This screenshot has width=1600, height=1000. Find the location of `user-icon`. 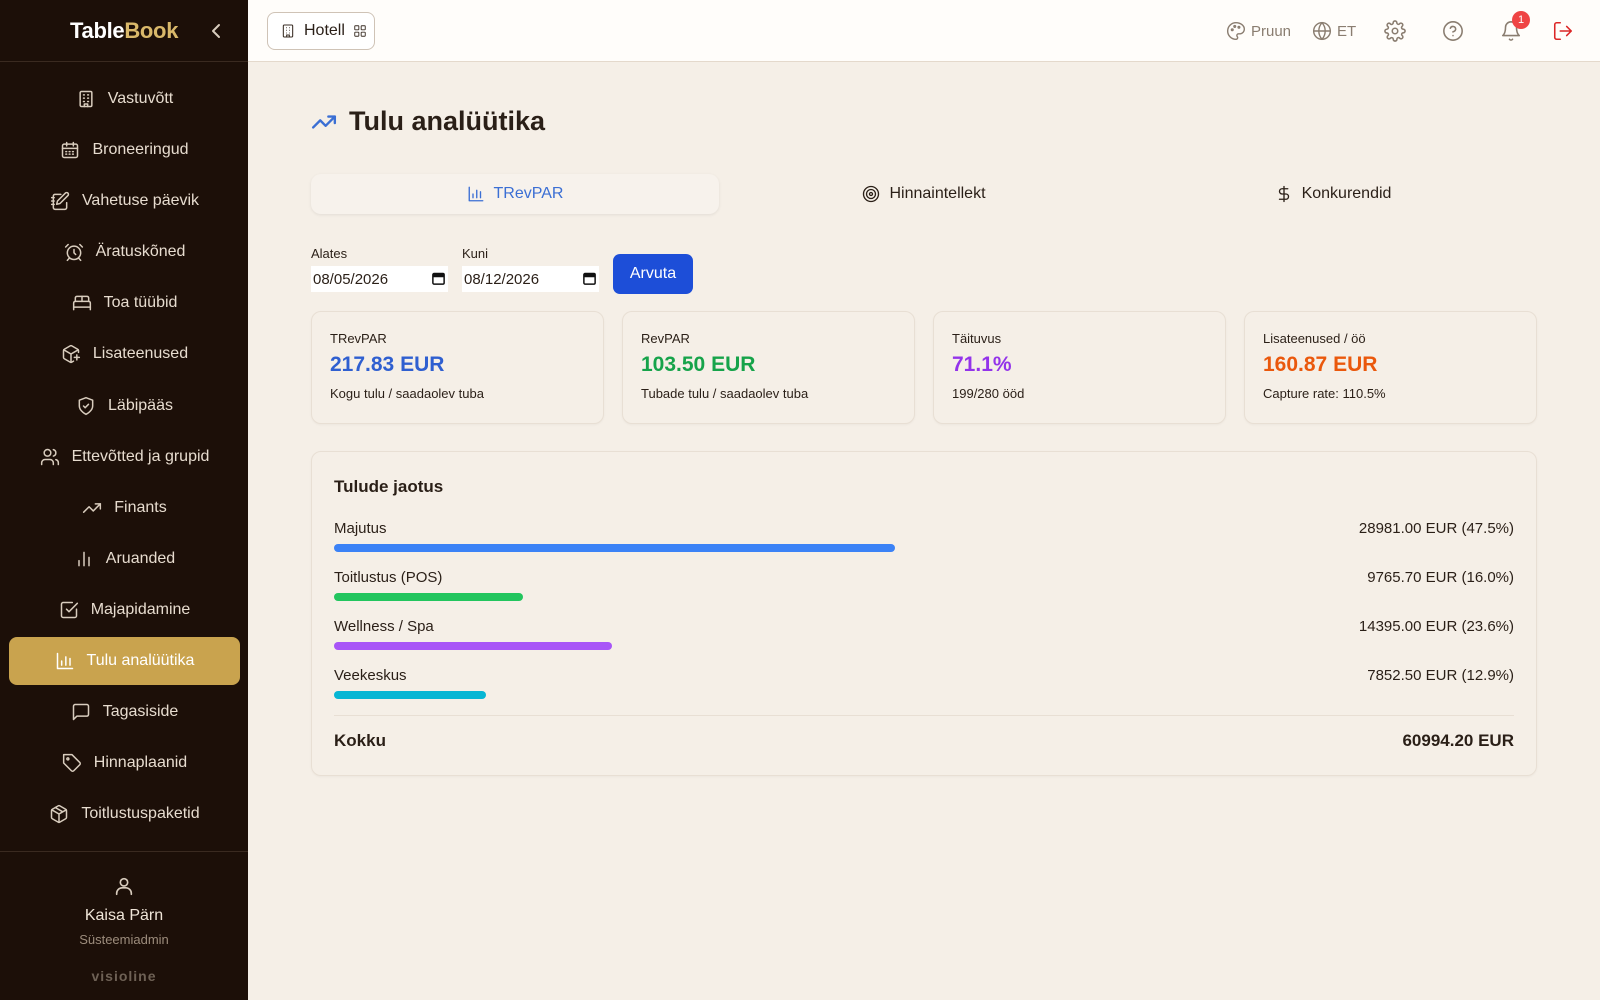

user-icon is located at coordinates (124, 886).